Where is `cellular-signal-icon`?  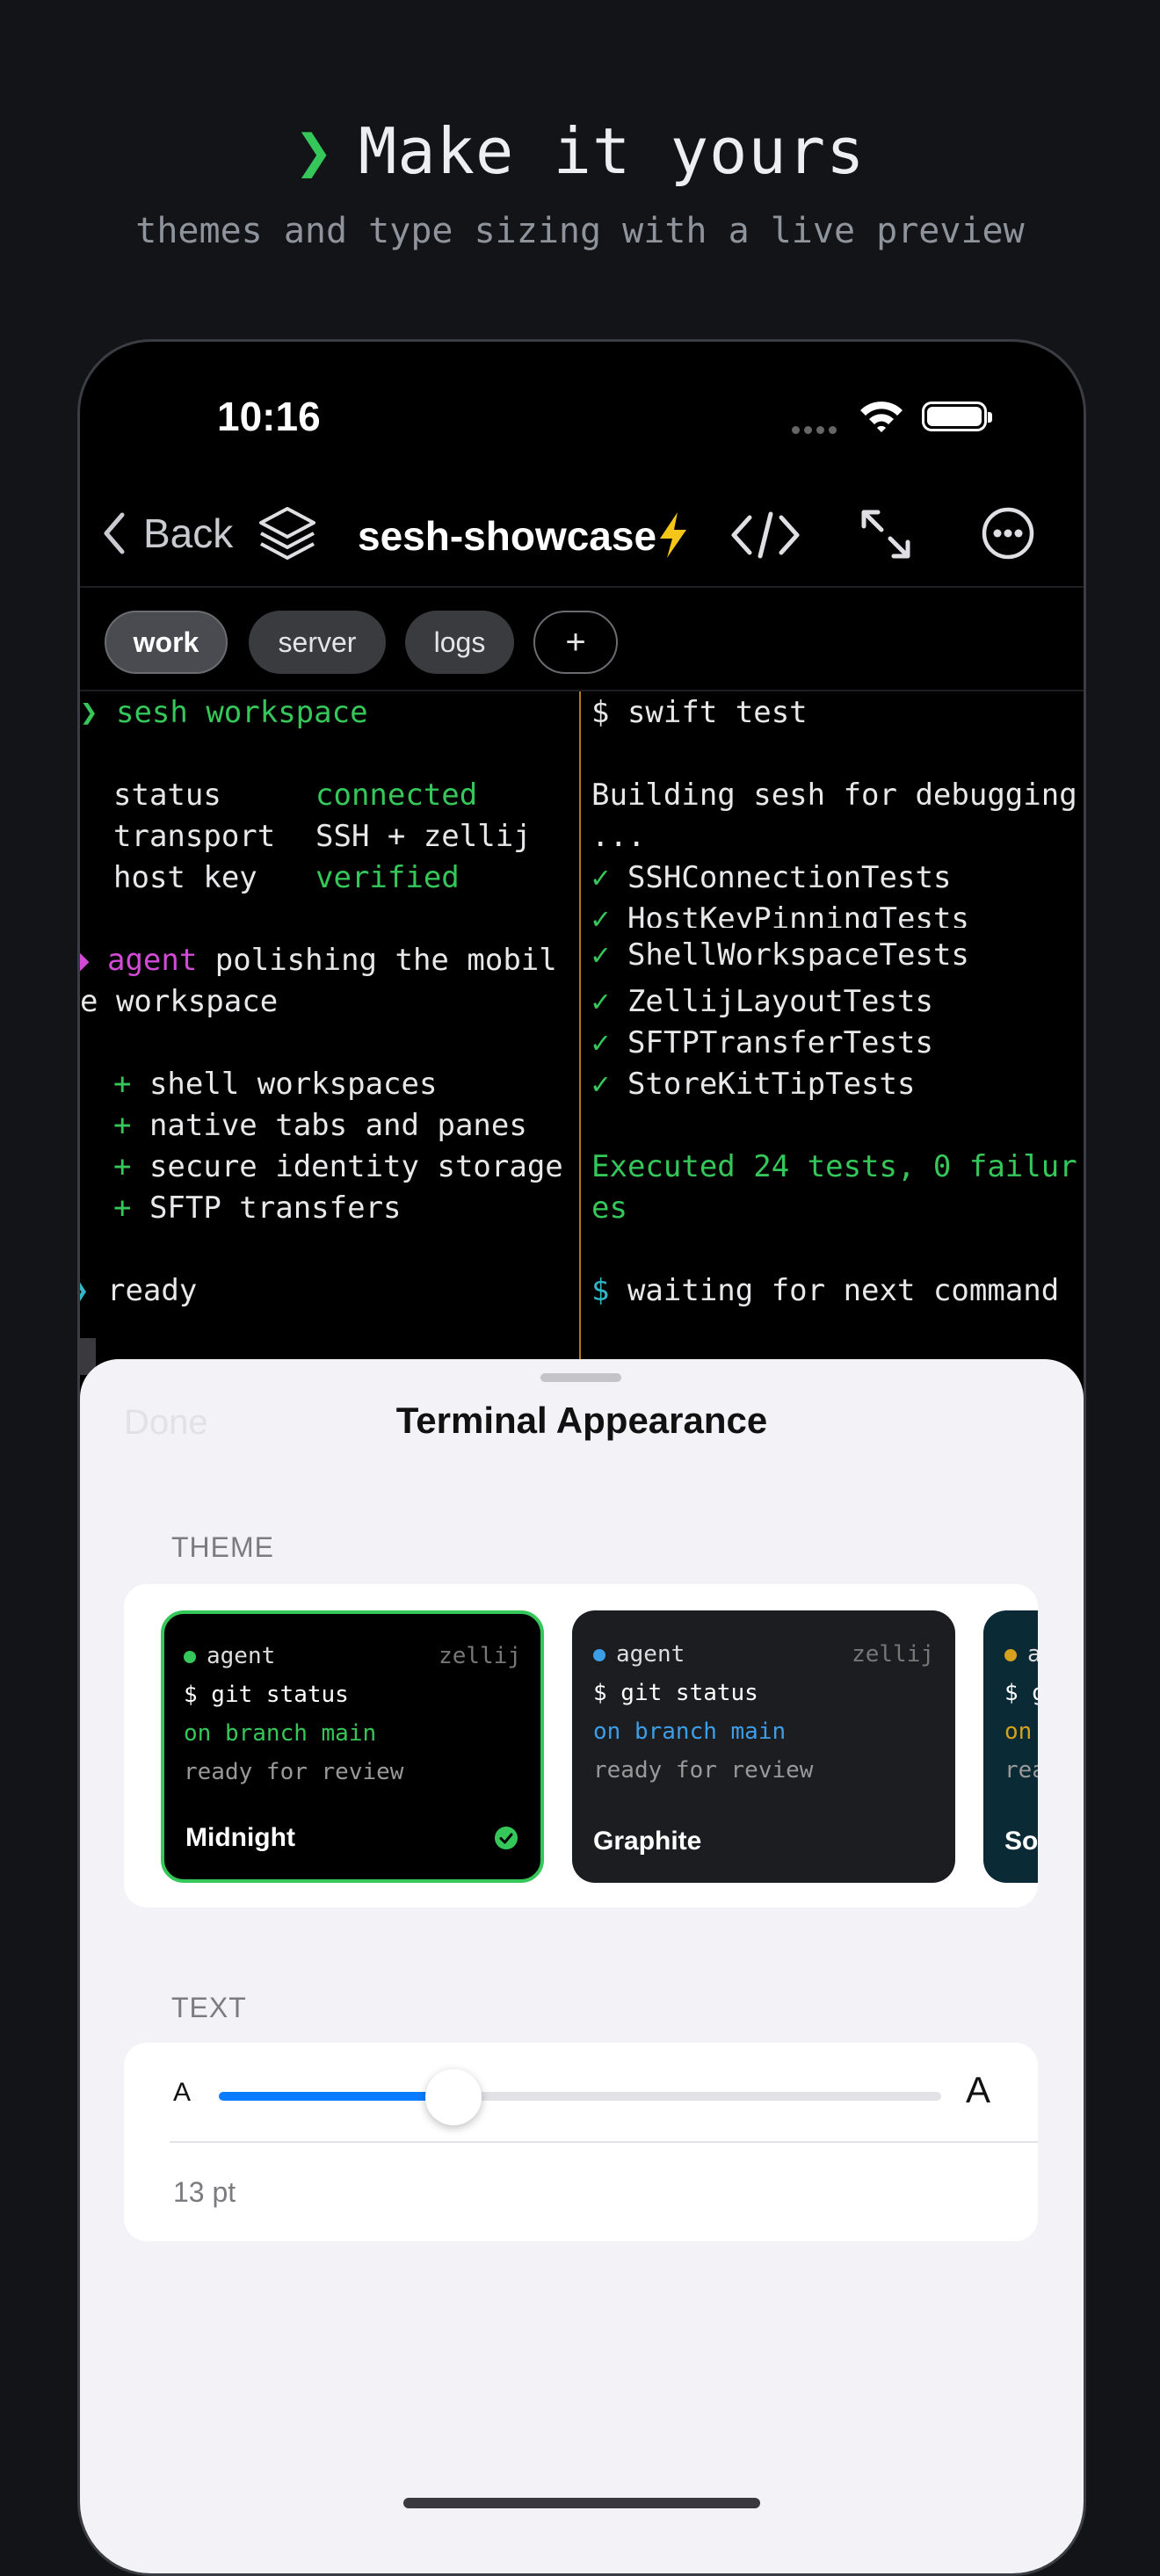
cellular-signal-icon is located at coordinates (817, 428).